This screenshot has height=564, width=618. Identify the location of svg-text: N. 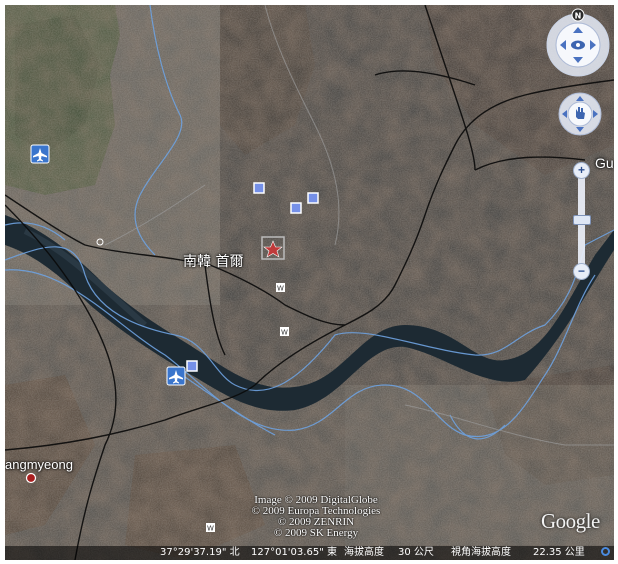
(578, 16).